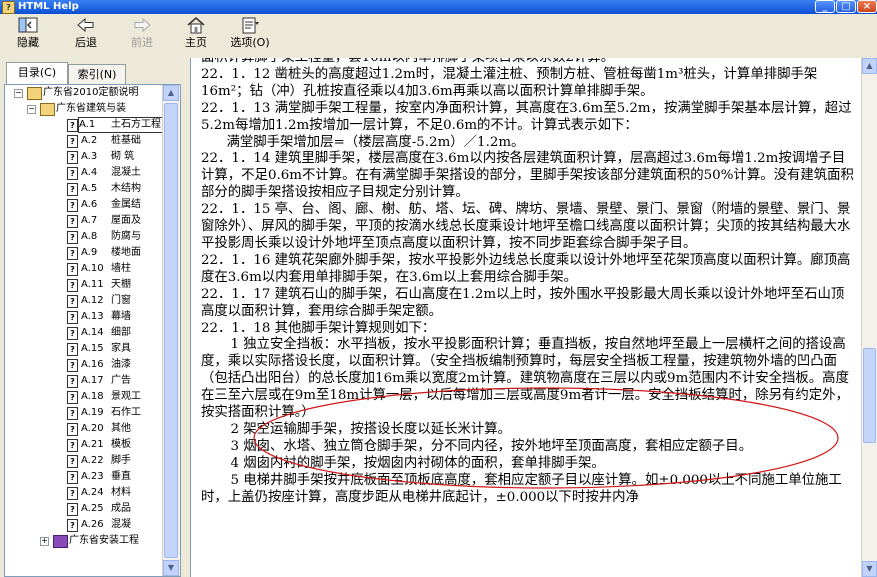 The width and height of the screenshot is (877, 577). I want to click on back-button: 后退, so click(86, 36).